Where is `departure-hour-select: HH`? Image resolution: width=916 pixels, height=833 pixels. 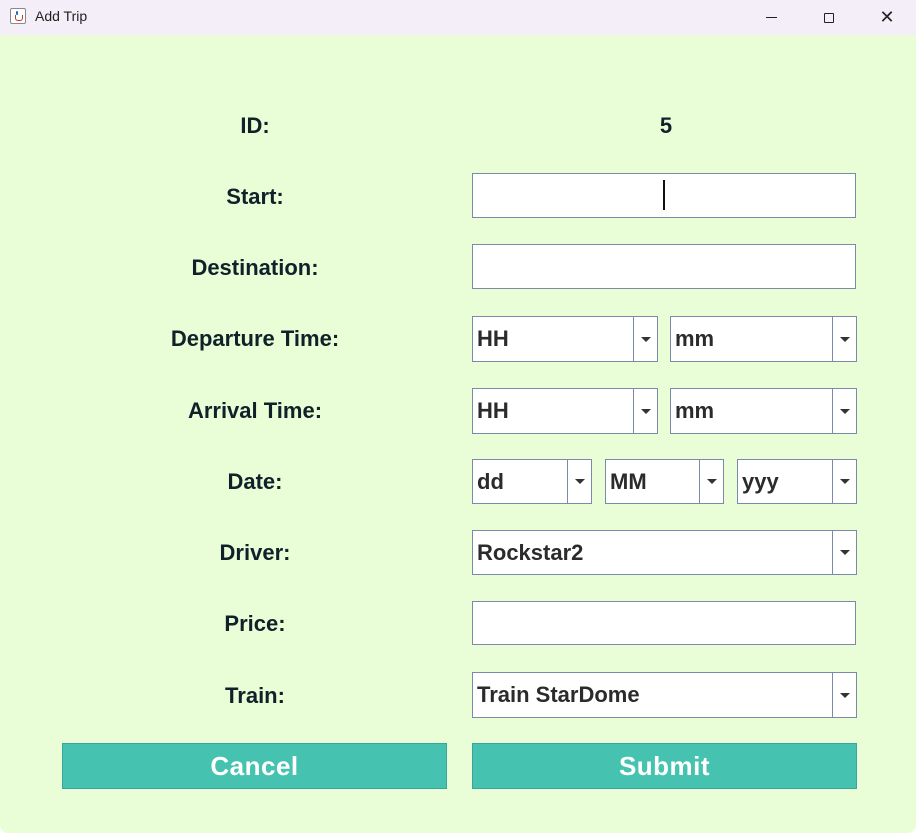
departure-hour-select: HH is located at coordinates (565, 339).